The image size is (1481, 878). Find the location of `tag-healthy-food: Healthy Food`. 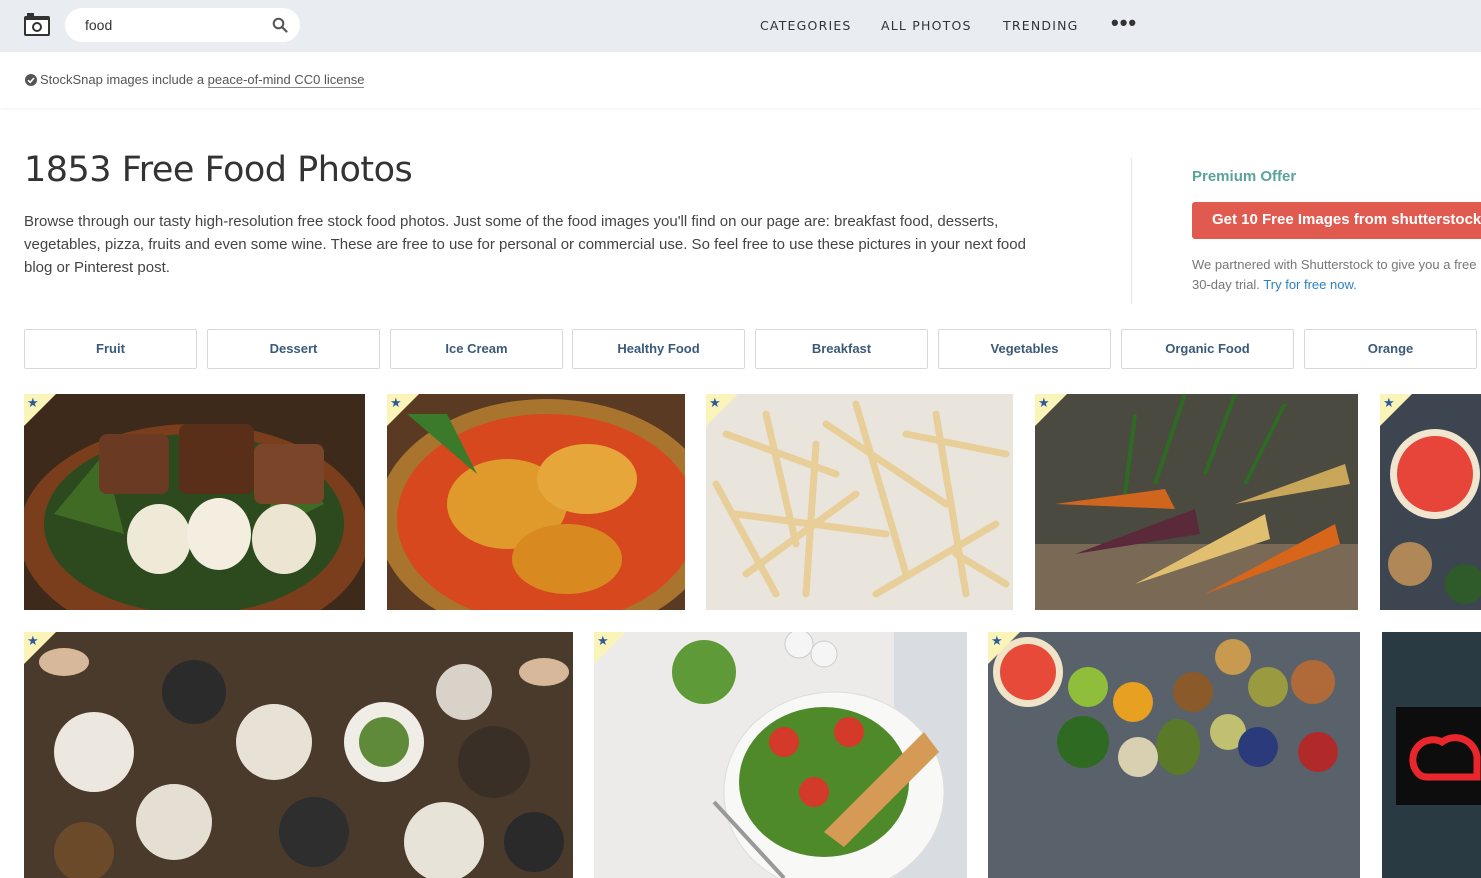

tag-healthy-food: Healthy Food is located at coordinates (658, 349).